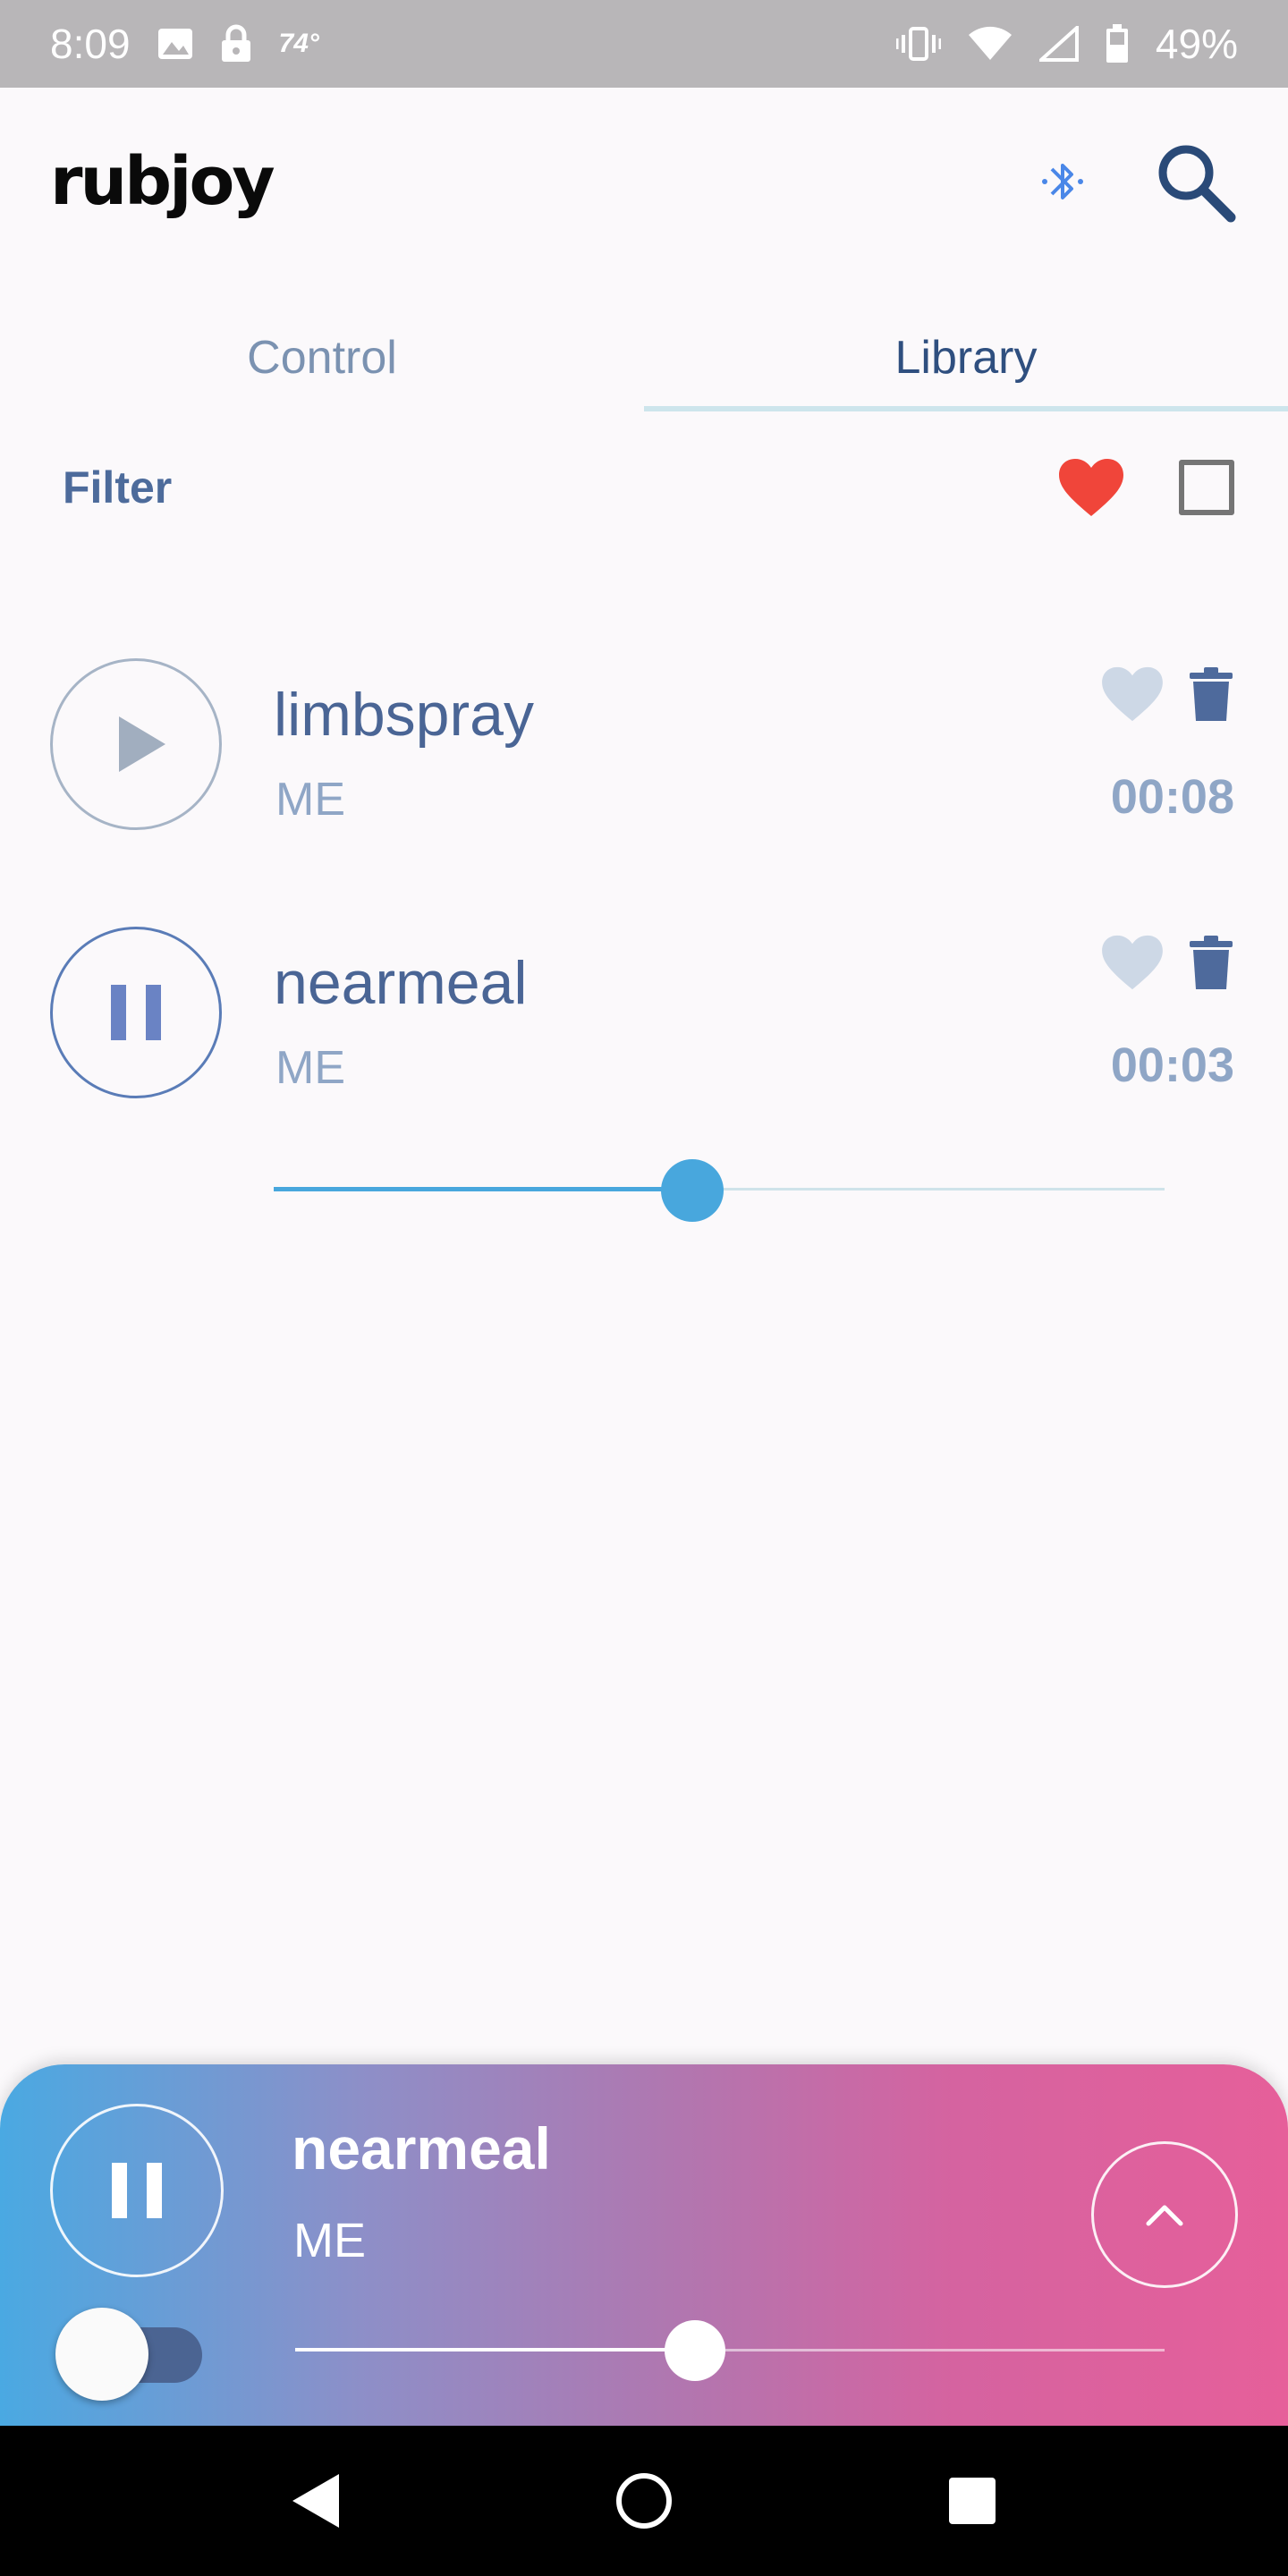 This screenshot has height=2576, width=1288. Describe the element at coordinates (1062, 181) in the screenshot. I see `bluetooth-icon` at that location.